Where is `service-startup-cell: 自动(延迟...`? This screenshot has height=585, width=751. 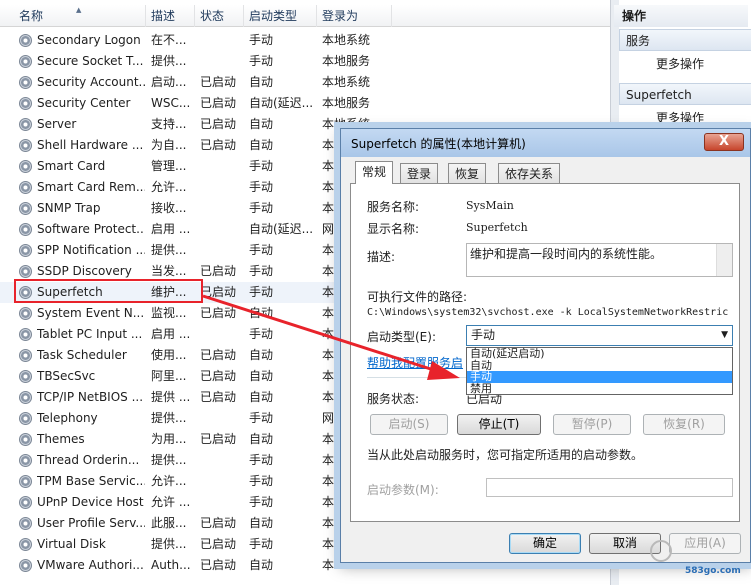 service-startup-cell: 自动(延迟... is located at coordinates (281, 103).